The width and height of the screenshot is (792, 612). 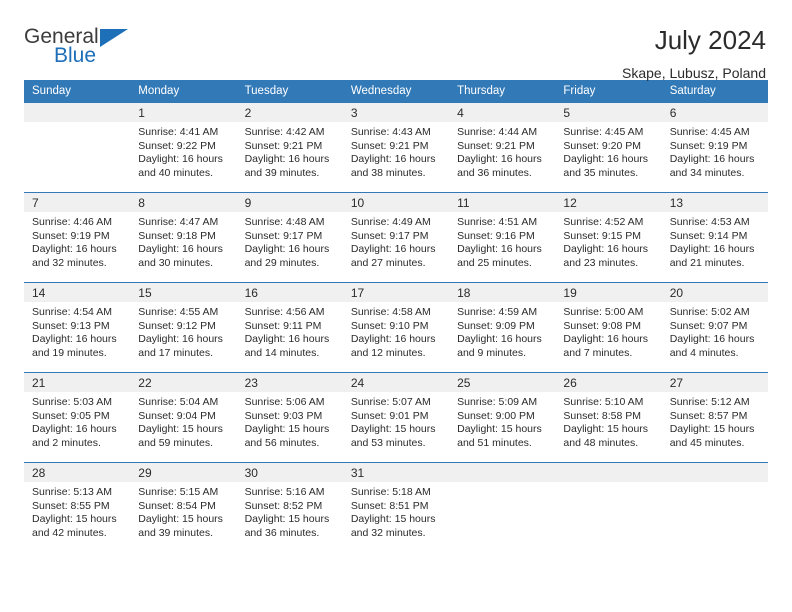 What do you see at coordinates (496, 235) in the screenshot?
I see `sunset-text: Sunset: 9:16 PM` at bounding box center [496, 235].